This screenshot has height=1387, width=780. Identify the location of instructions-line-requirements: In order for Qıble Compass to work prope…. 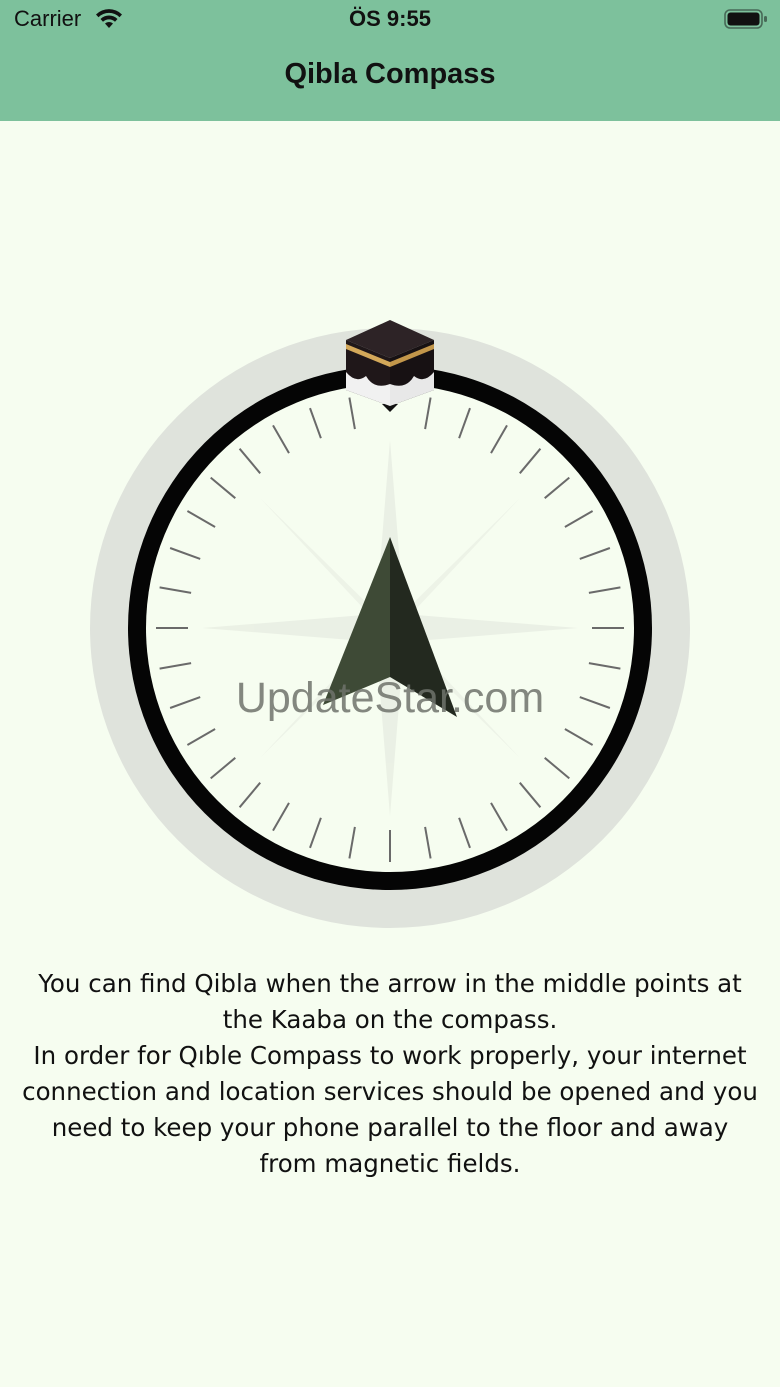
(390, 1109).